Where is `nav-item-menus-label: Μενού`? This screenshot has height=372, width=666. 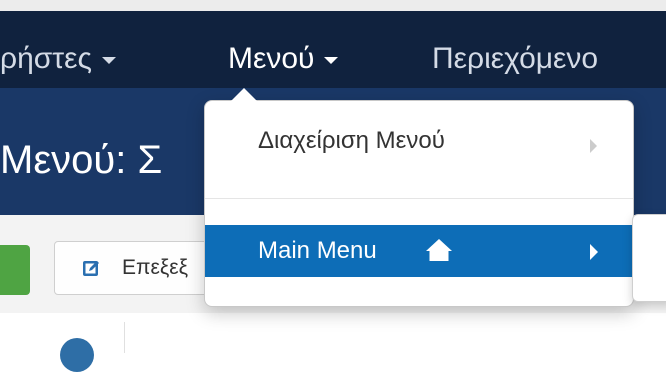 nav-item-menus-label: Μενού is located at coordinates (271, 58).